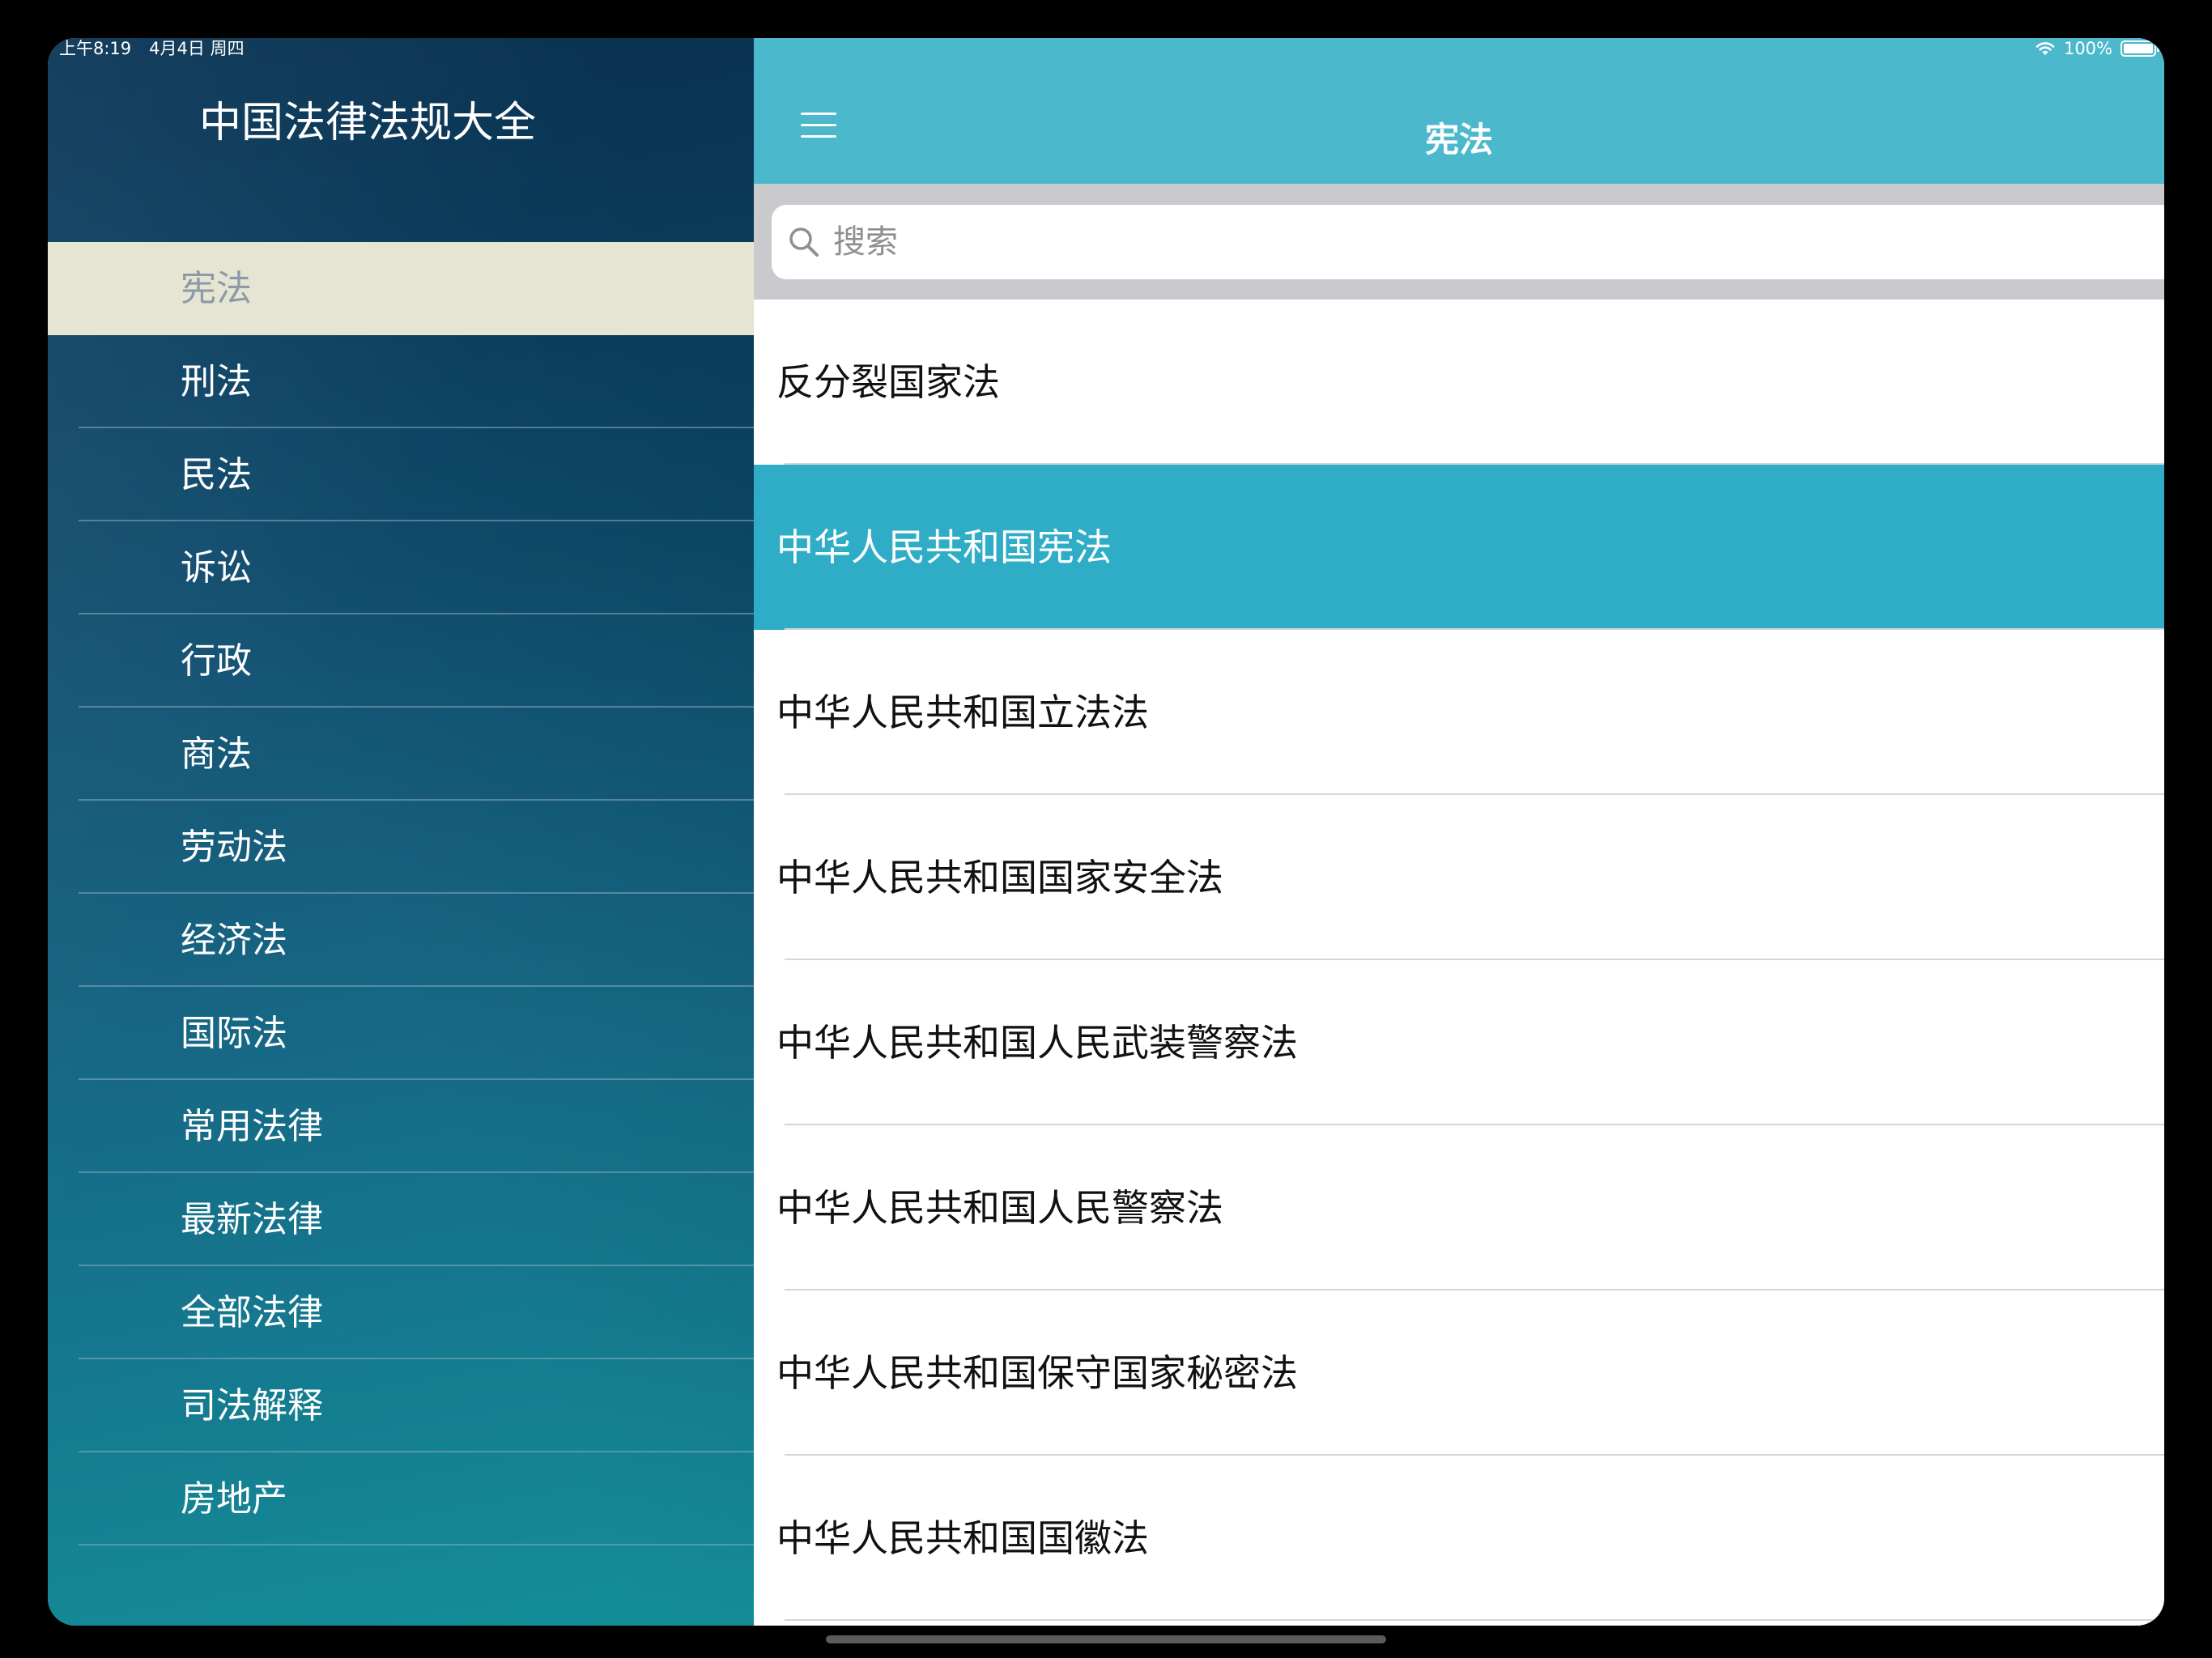 This screenshot has width=2212, height=1658. I want to click on list-item: 中华人民共和国立法法, so click(1459, 712).